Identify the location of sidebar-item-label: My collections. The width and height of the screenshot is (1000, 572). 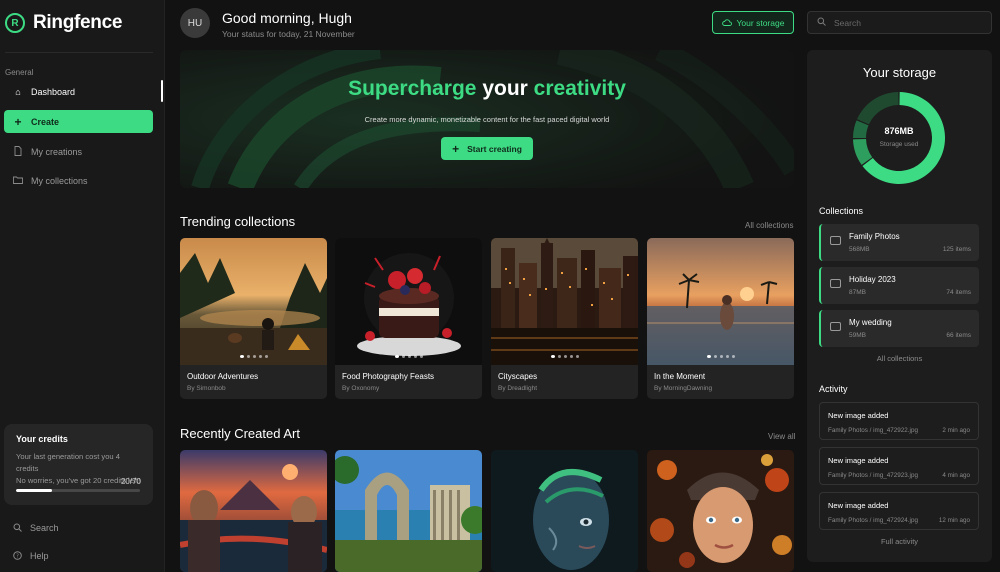
(59, 180).